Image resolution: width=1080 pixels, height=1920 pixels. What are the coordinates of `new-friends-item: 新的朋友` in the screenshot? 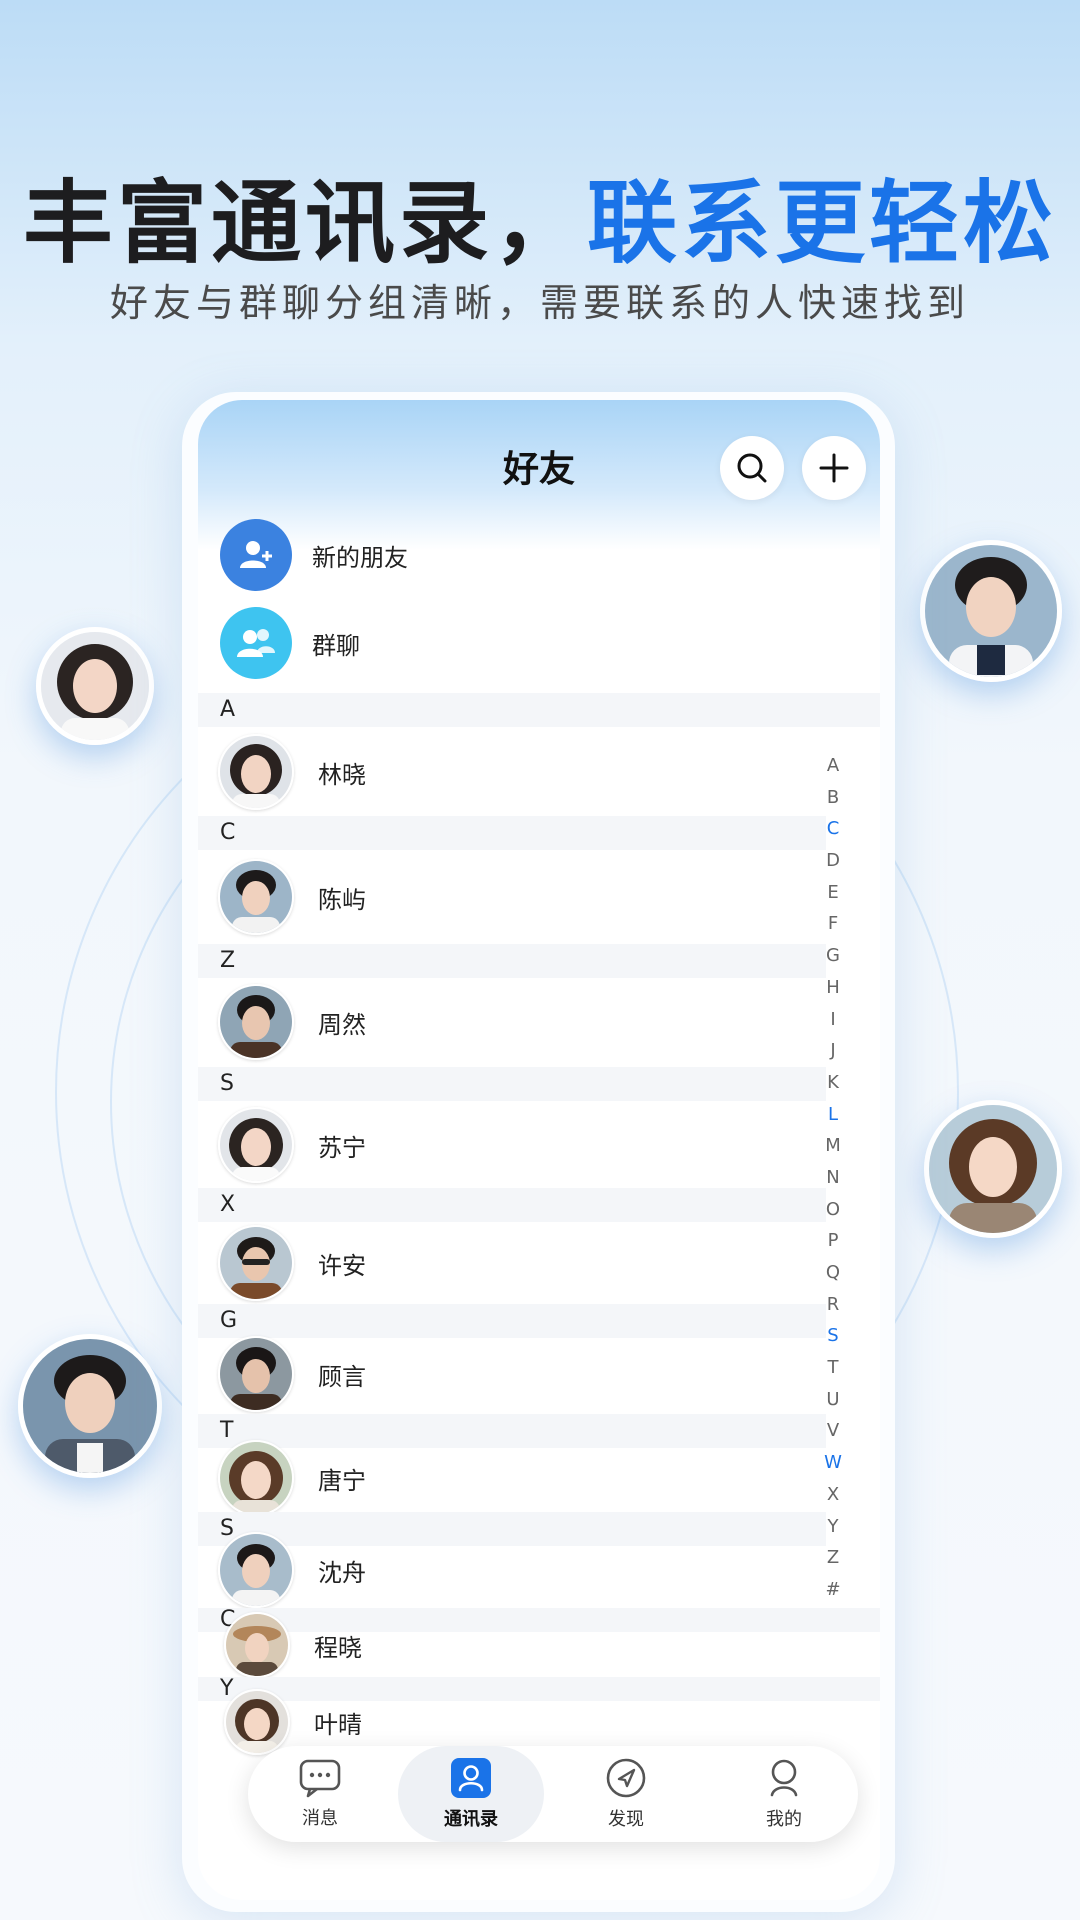 It's located at (539, 555).